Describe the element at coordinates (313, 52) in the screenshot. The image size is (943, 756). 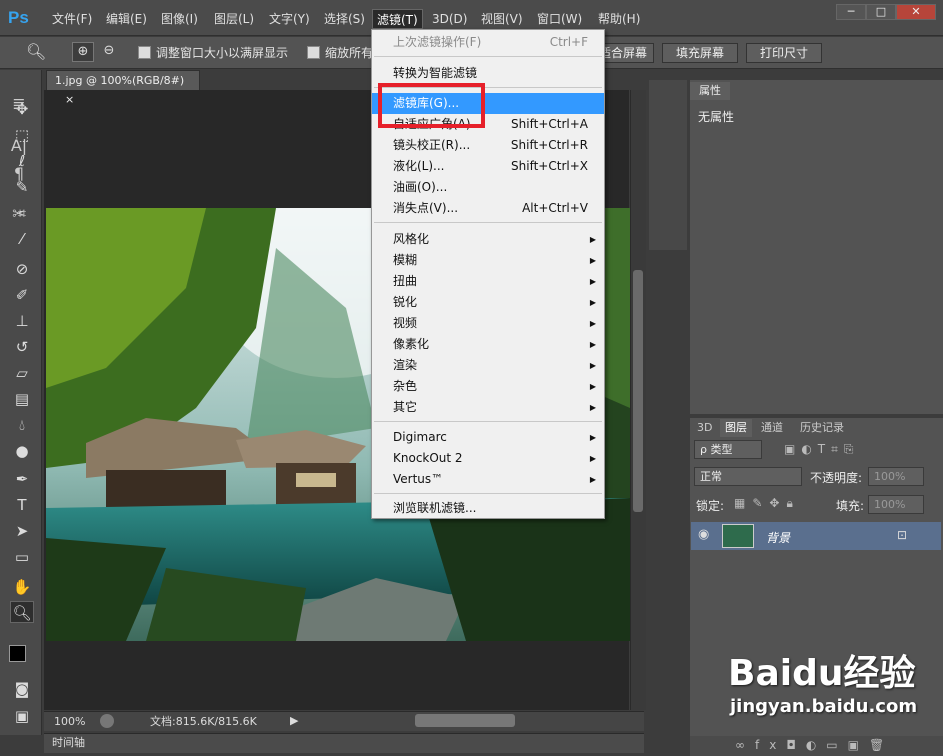
I see `zoom-all-checkbox` at that location.